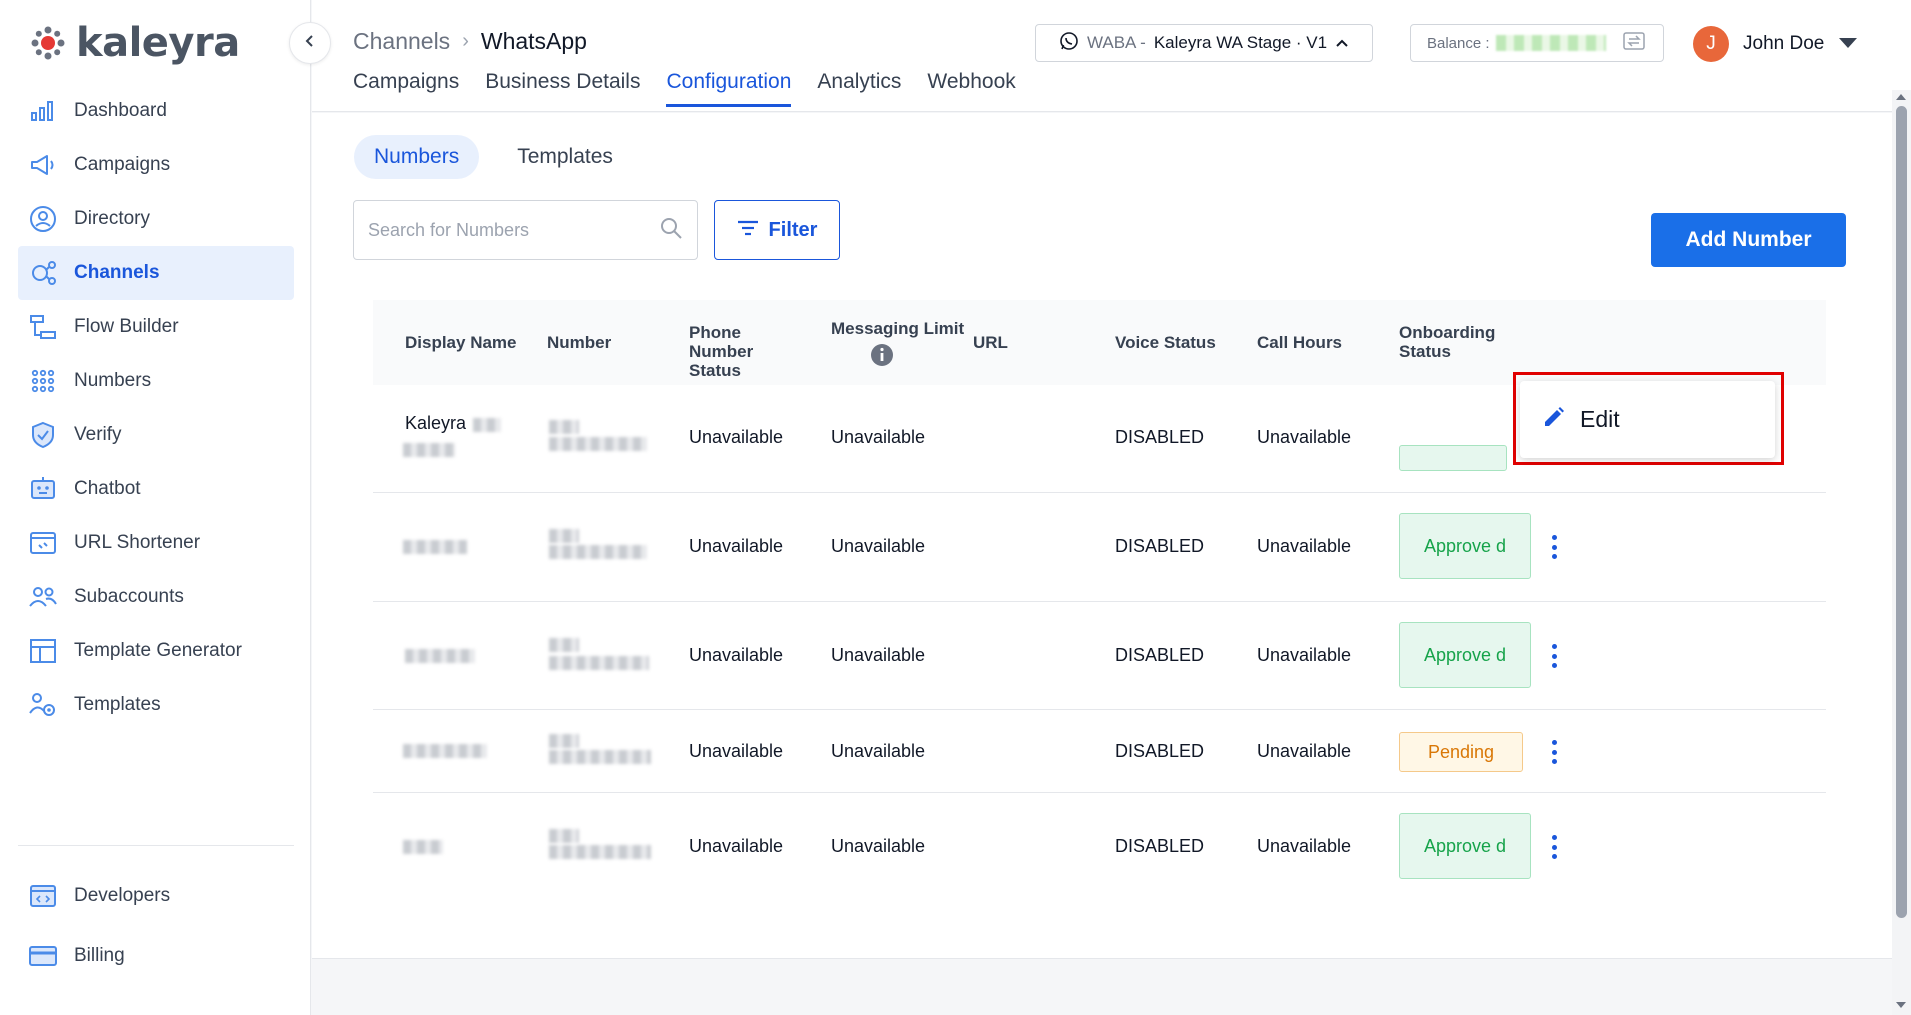 This screenshot has height=1015, width=1911. I want to click on sidebar-item-directory: Directory, so click(156, 219).